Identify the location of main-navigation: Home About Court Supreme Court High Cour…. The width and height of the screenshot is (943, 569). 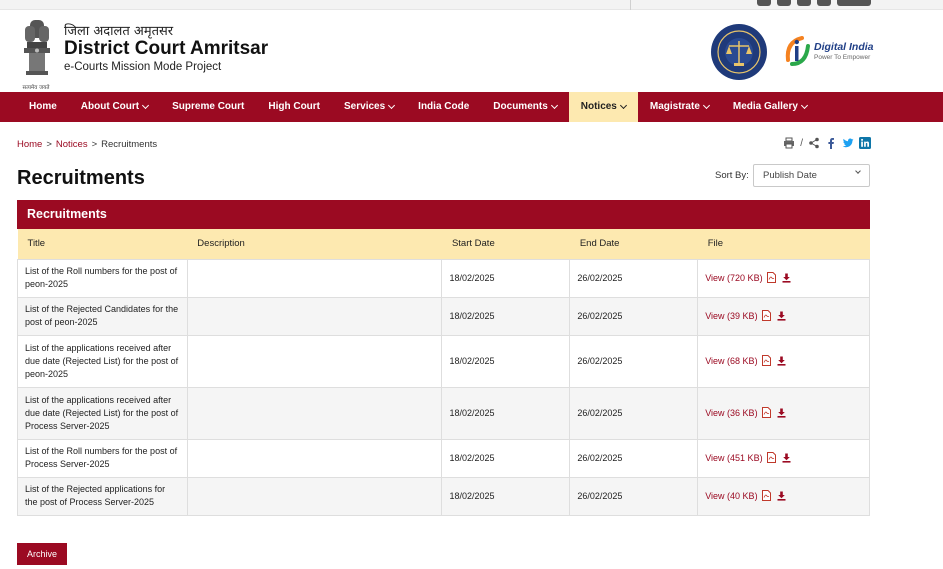
(471, 107).